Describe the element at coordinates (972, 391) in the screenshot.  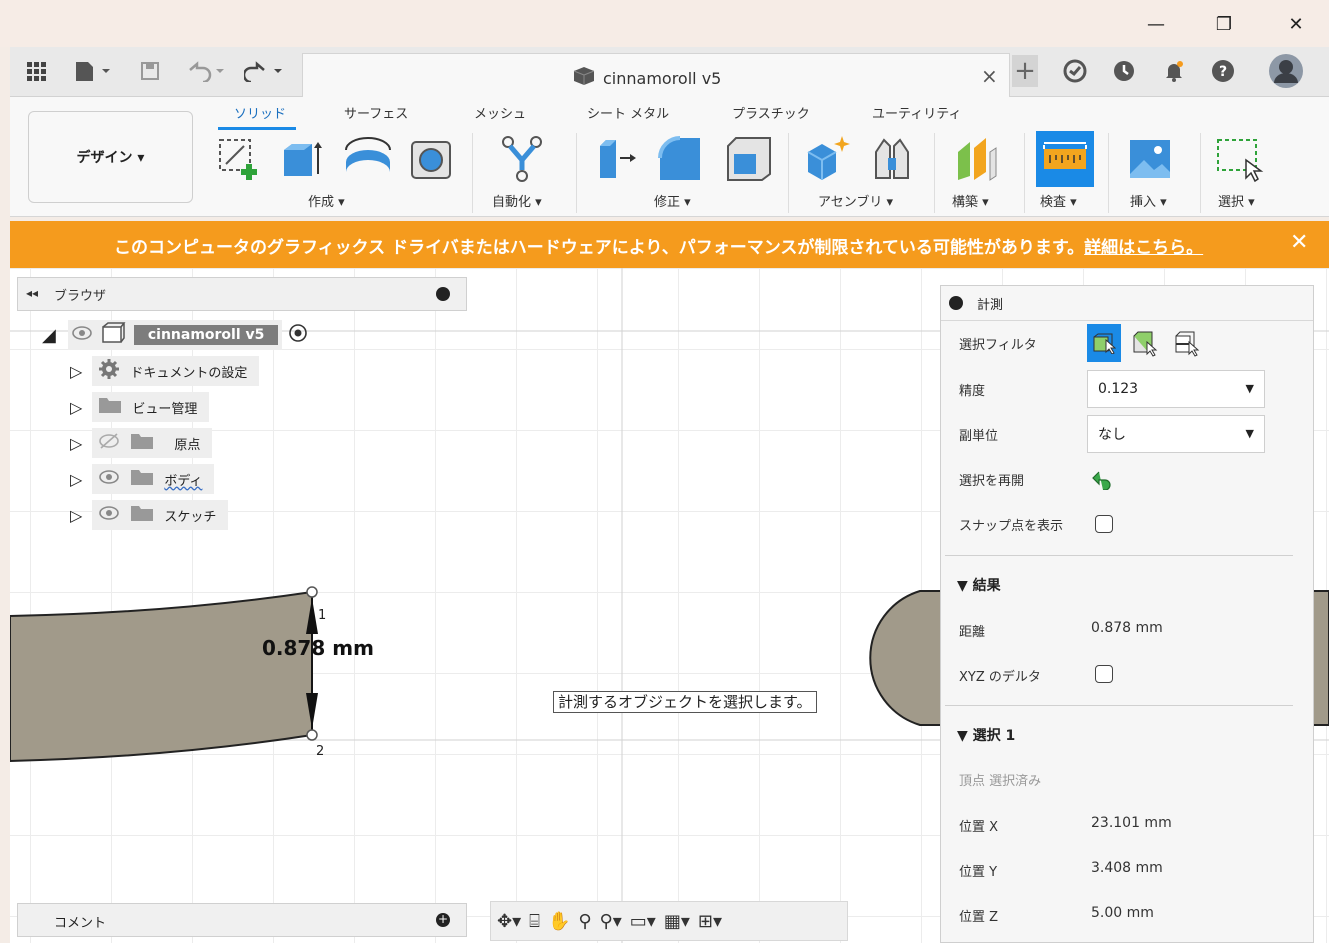
I see `precision-label: 精度` at that location.